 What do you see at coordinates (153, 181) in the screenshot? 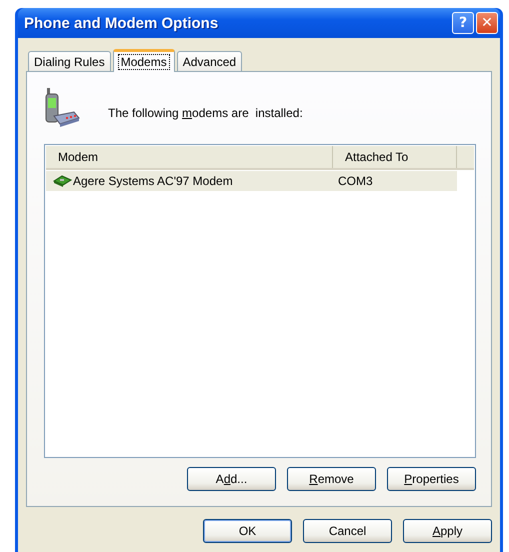
I see `table-cell: Agere Systems AC'97 Modem` at bounding box center [153, 181].